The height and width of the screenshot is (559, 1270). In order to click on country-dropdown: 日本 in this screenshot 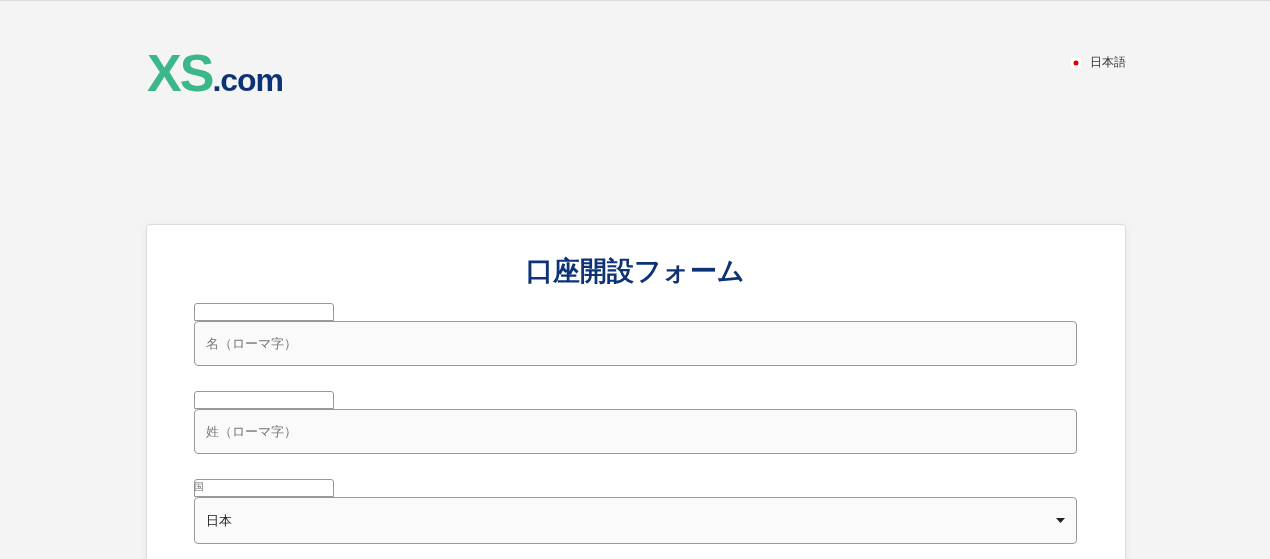, I will do `click(635, 520)`.